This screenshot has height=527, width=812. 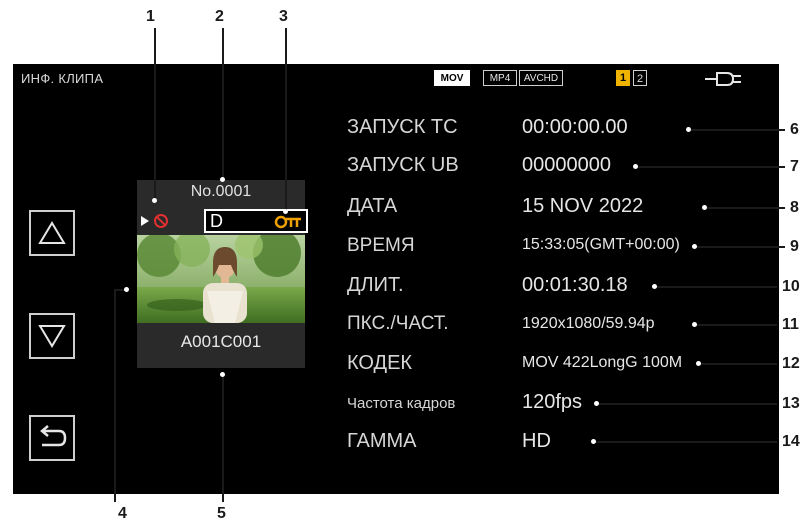 I want to click on return-button, so click(x=52, y=438).